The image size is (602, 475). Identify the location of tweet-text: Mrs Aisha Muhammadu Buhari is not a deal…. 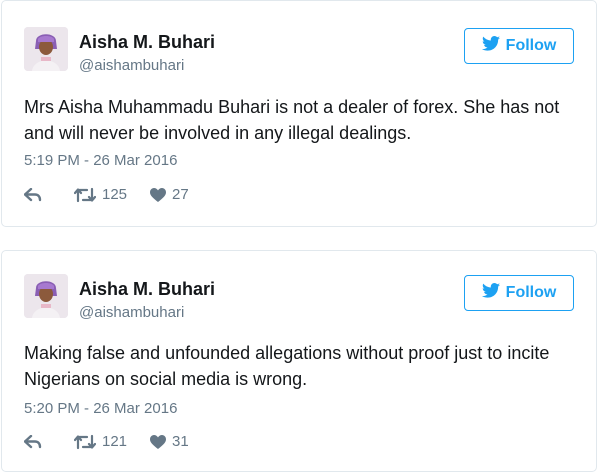
(292, 120).